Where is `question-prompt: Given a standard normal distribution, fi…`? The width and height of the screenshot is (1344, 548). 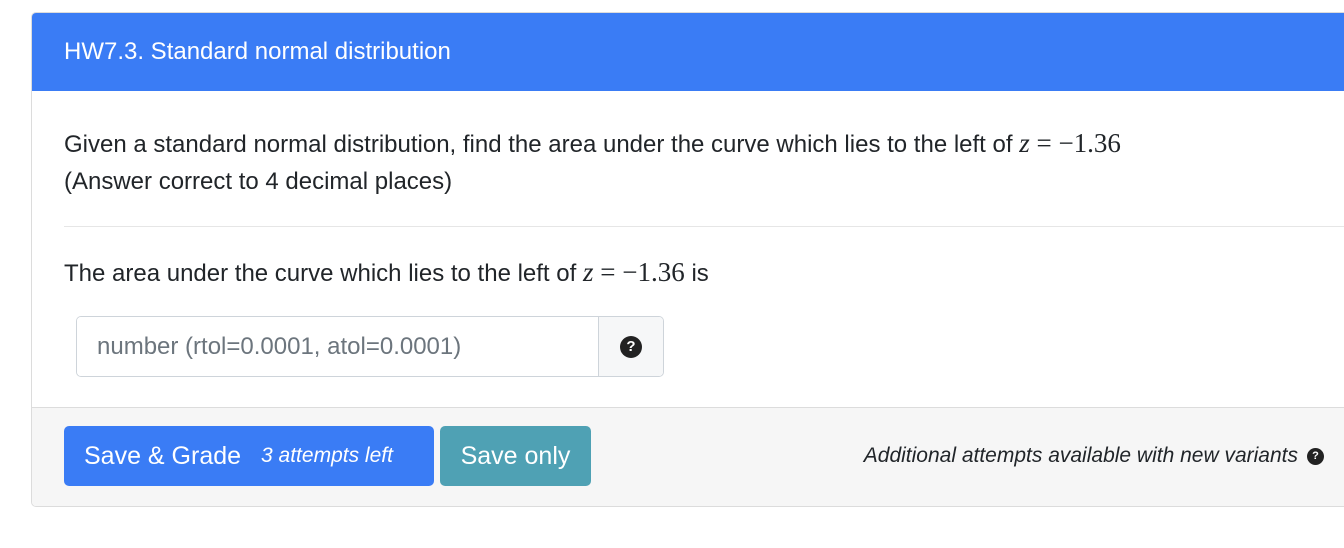
question-prompt: Given a standard normal distribution, fi… is located at coordinates (592, 144).